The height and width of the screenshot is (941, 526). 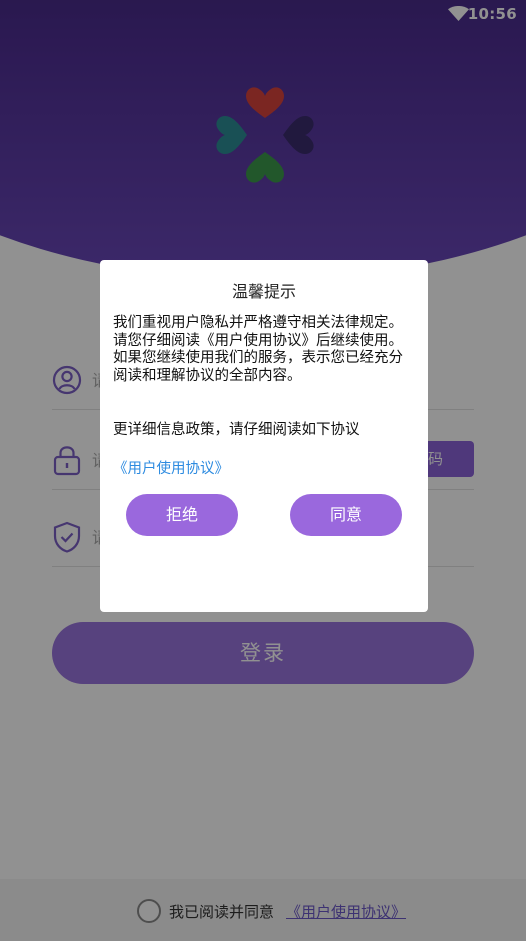 What do you see at coordinates (236, 430) in the screenshot?
I see `dialog-note: 更详细信息政策，请仔细阅读如下协议` at bounding box center [236, 430].